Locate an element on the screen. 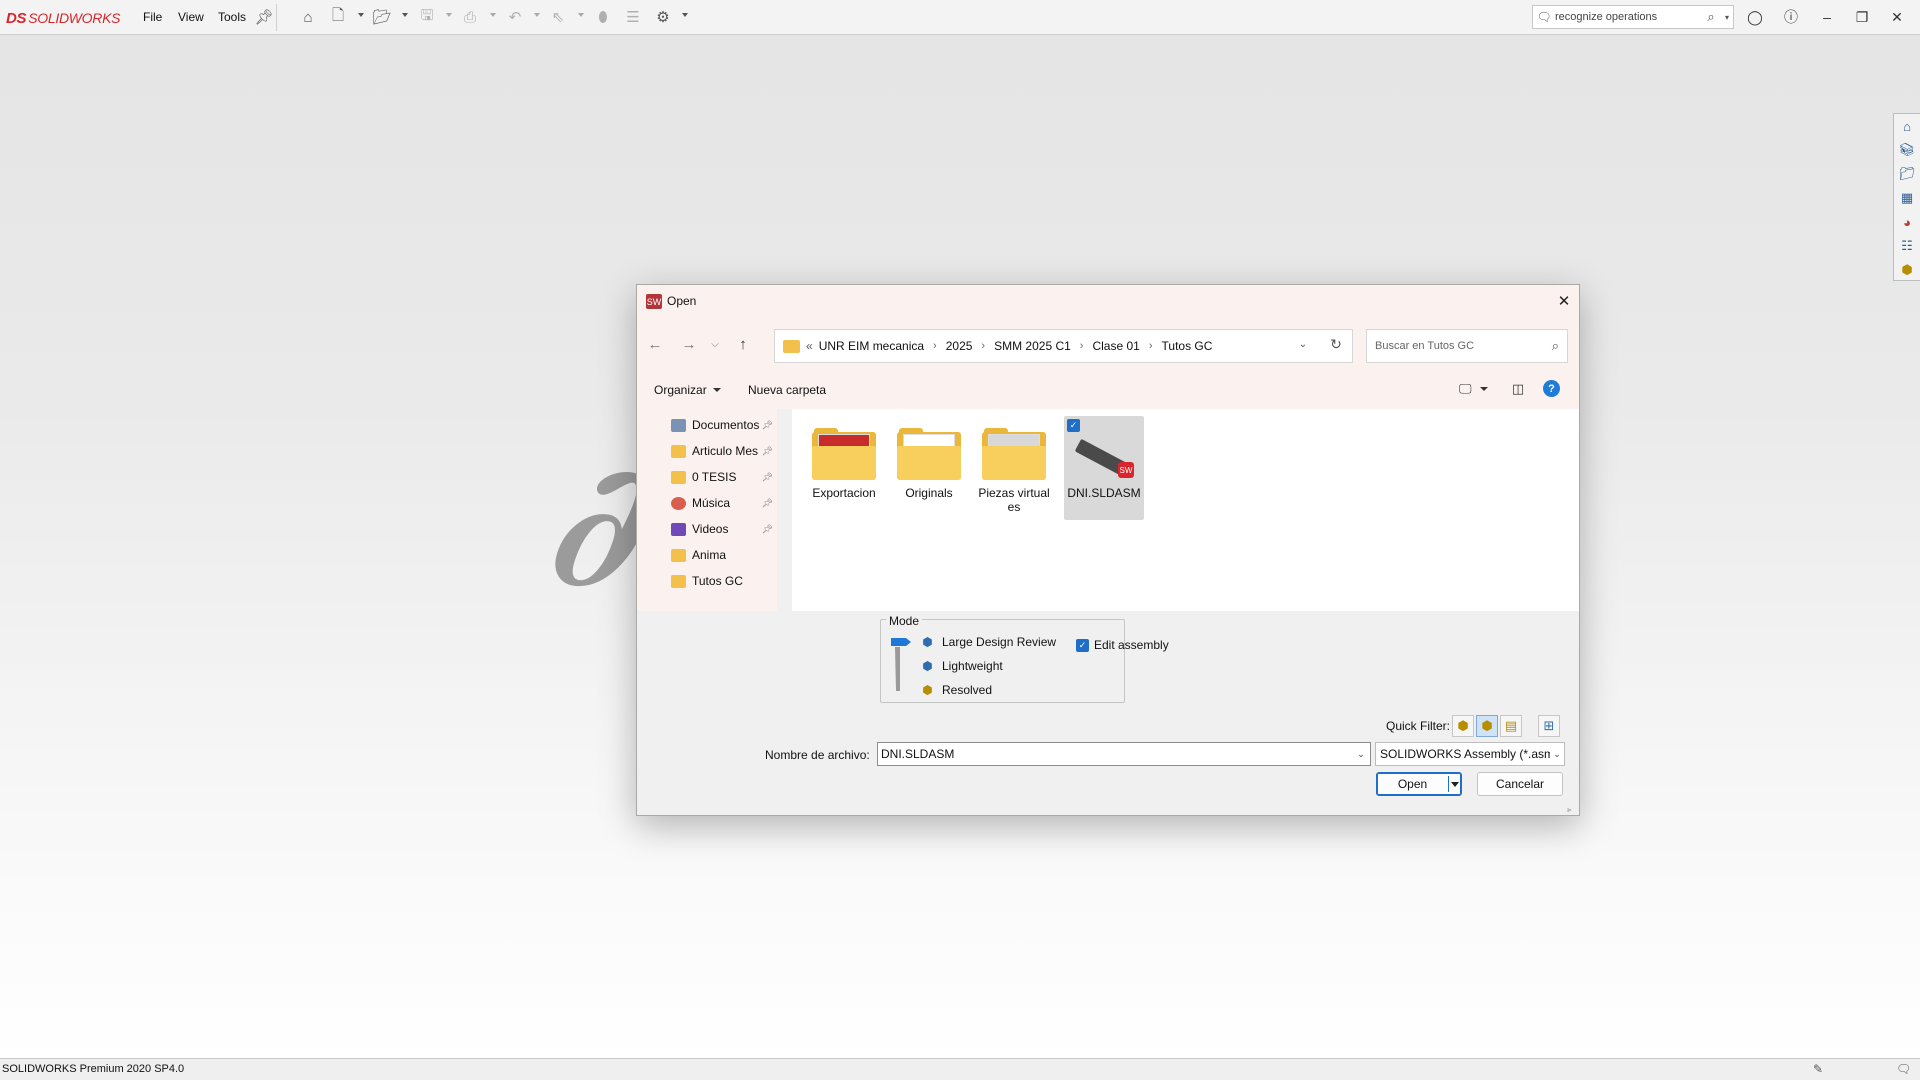 The height and width of the screenshot is (1080, 1920). file-type-chevron-icon: ⌄ is located at coordinates (1557, 753).